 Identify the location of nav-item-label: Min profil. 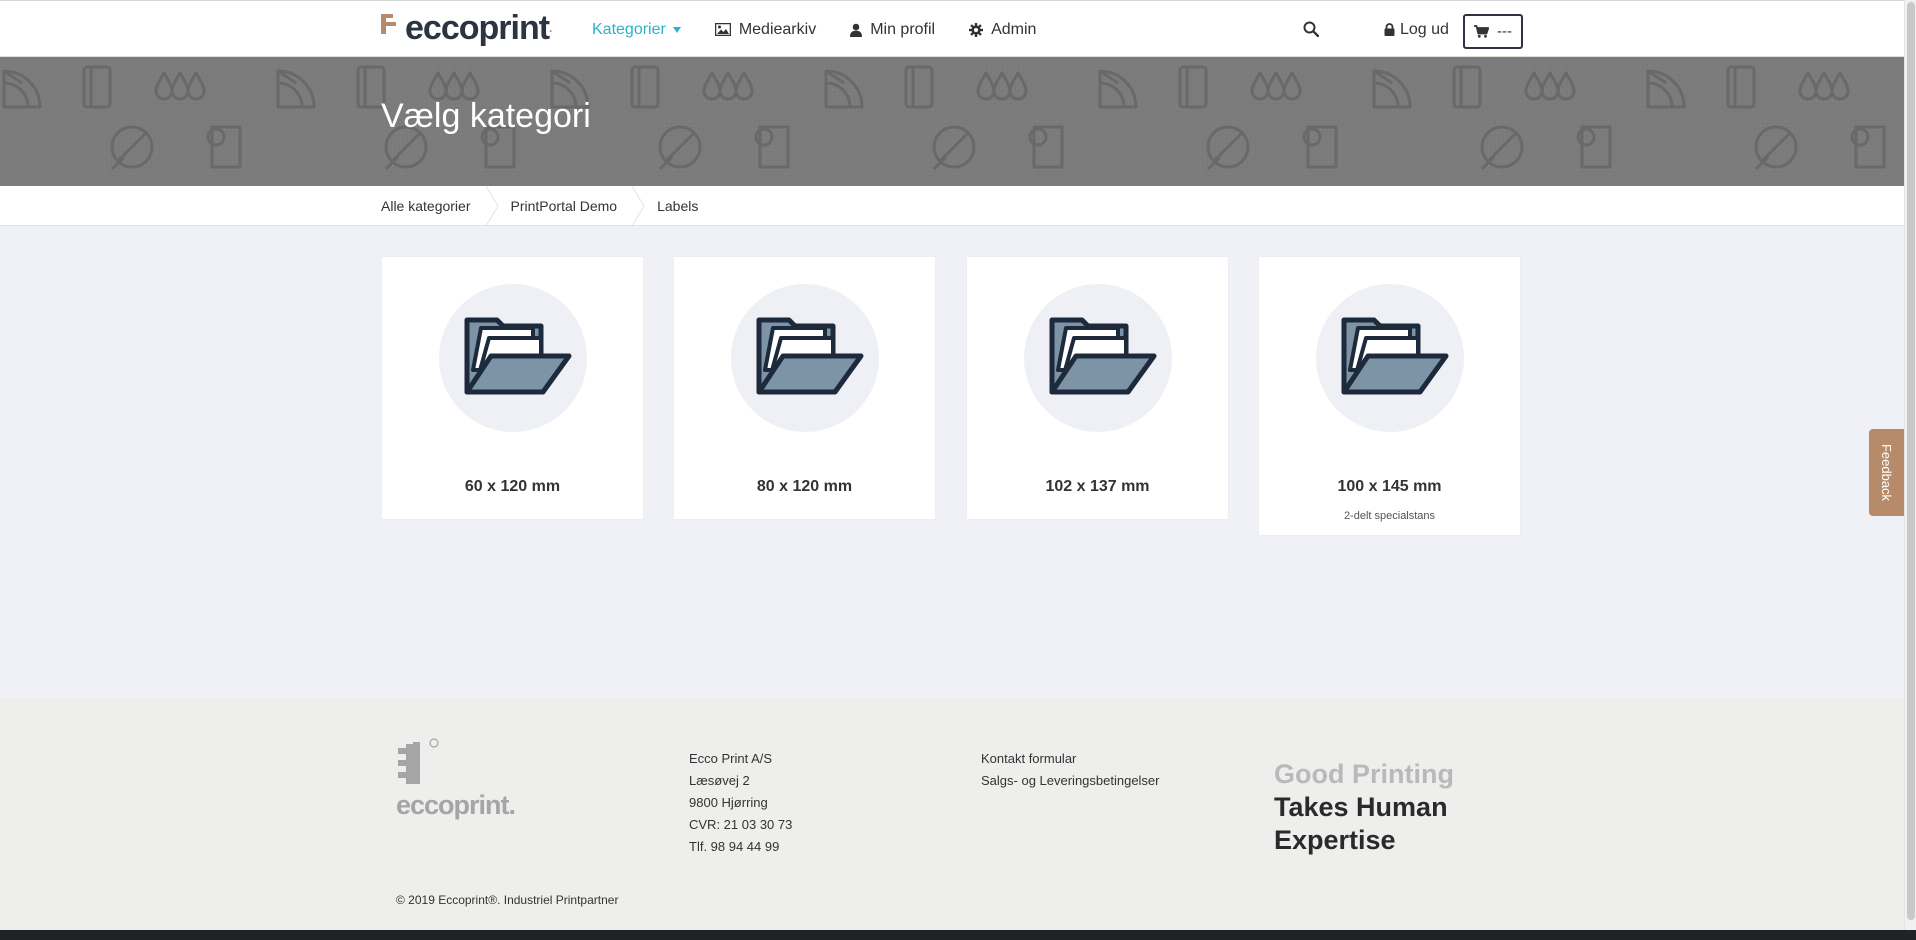
(903, 29).